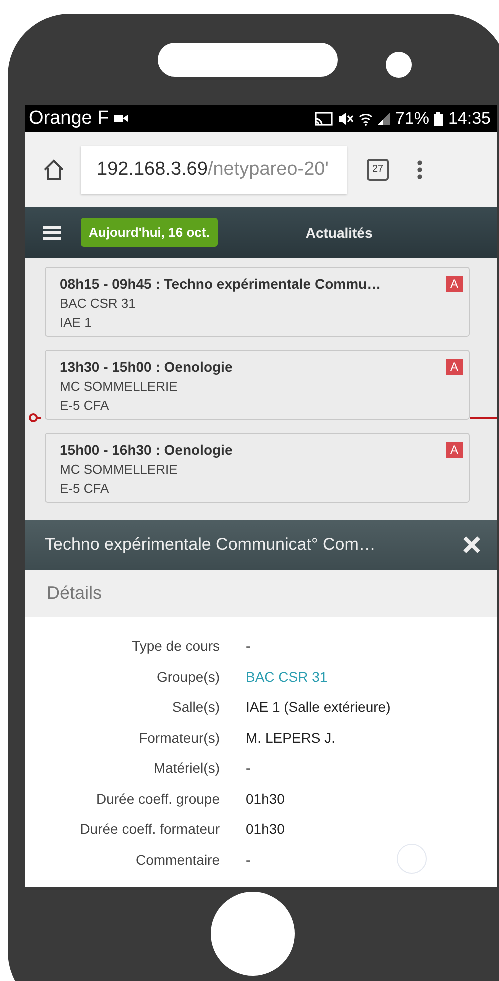 The height and width of the screenshot is (981, 499). I want to click on detail-label: Groupe(s), so click(188, 676).